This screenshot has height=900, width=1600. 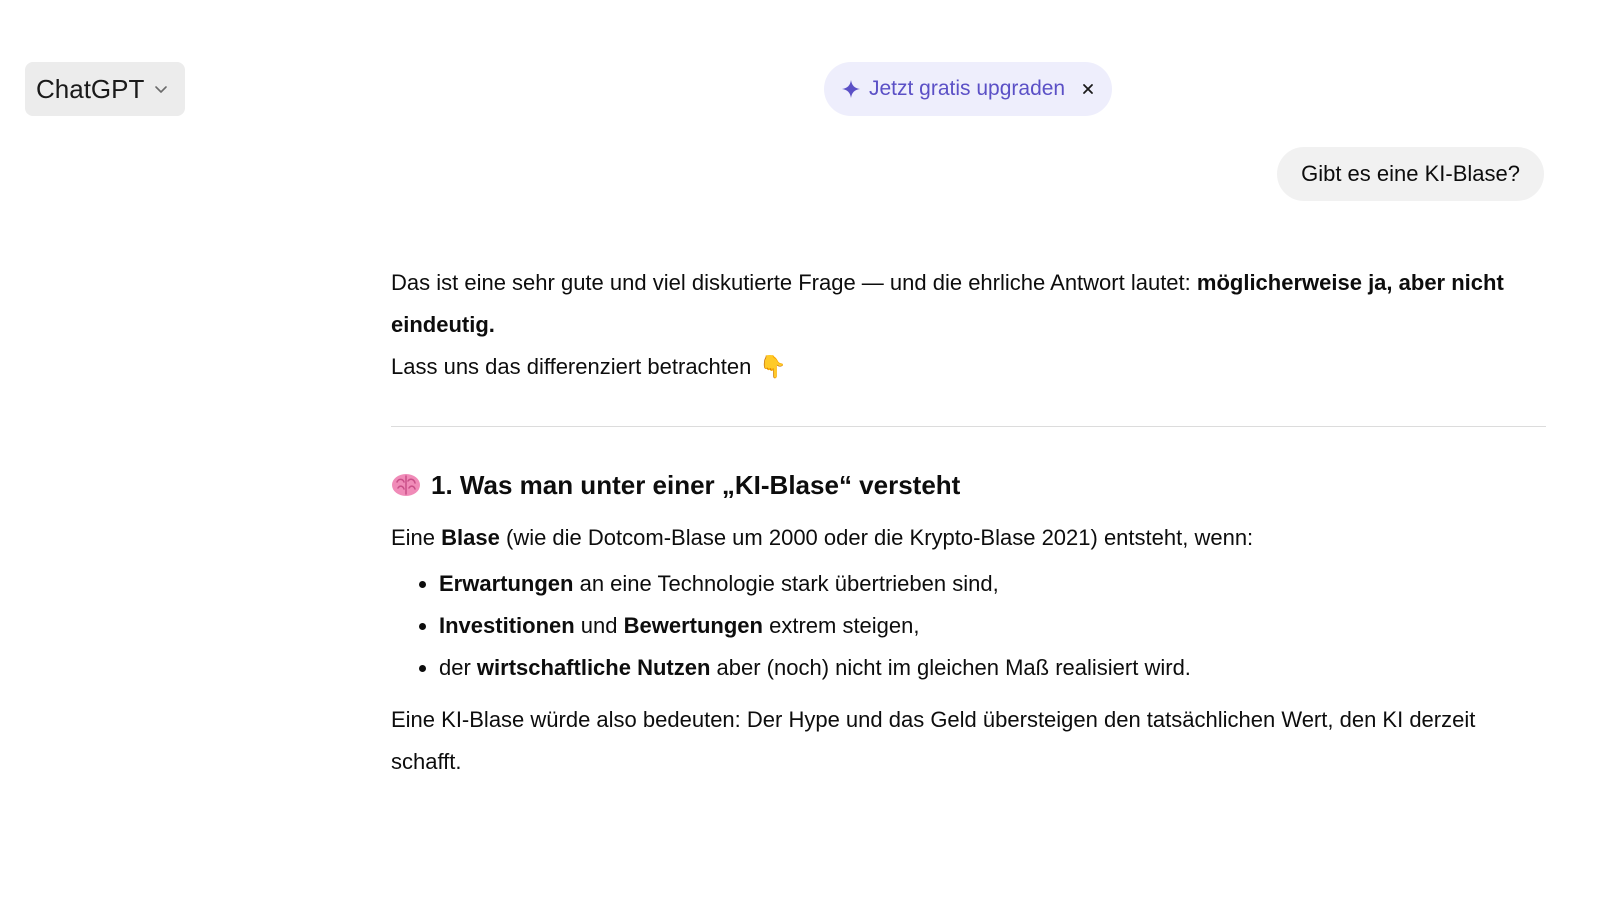 I want to click on upgrade-button: Jetzt gratis upgraden, so click(x=968, y=89).